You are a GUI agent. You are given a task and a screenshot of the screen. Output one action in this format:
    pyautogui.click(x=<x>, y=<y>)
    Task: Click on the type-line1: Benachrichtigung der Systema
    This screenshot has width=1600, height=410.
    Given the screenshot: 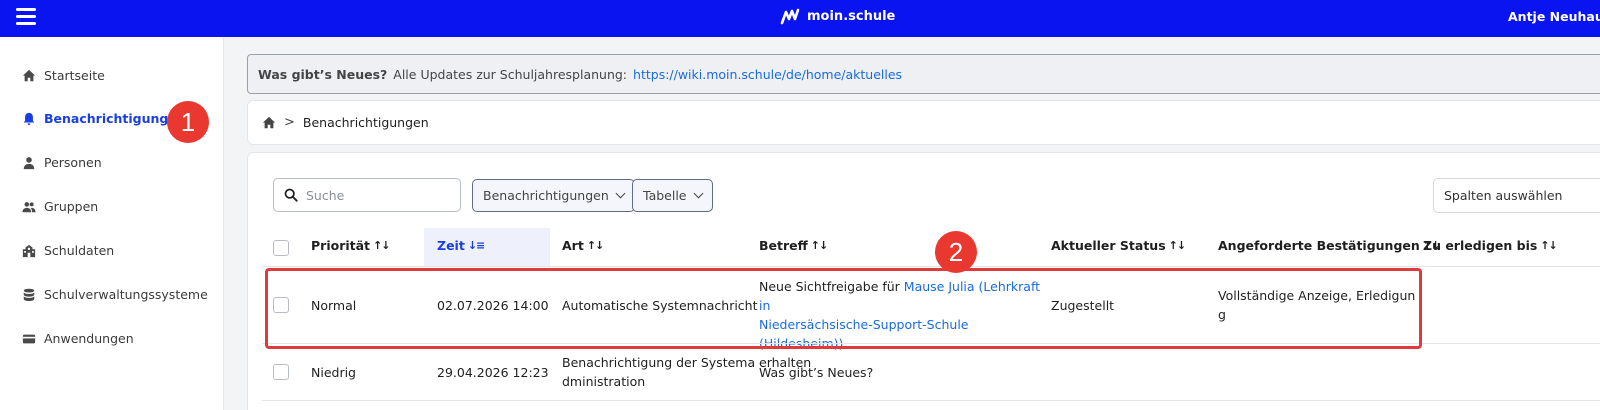 What is the action you would take?
    pyautogui.click(x=659, y=362)
    